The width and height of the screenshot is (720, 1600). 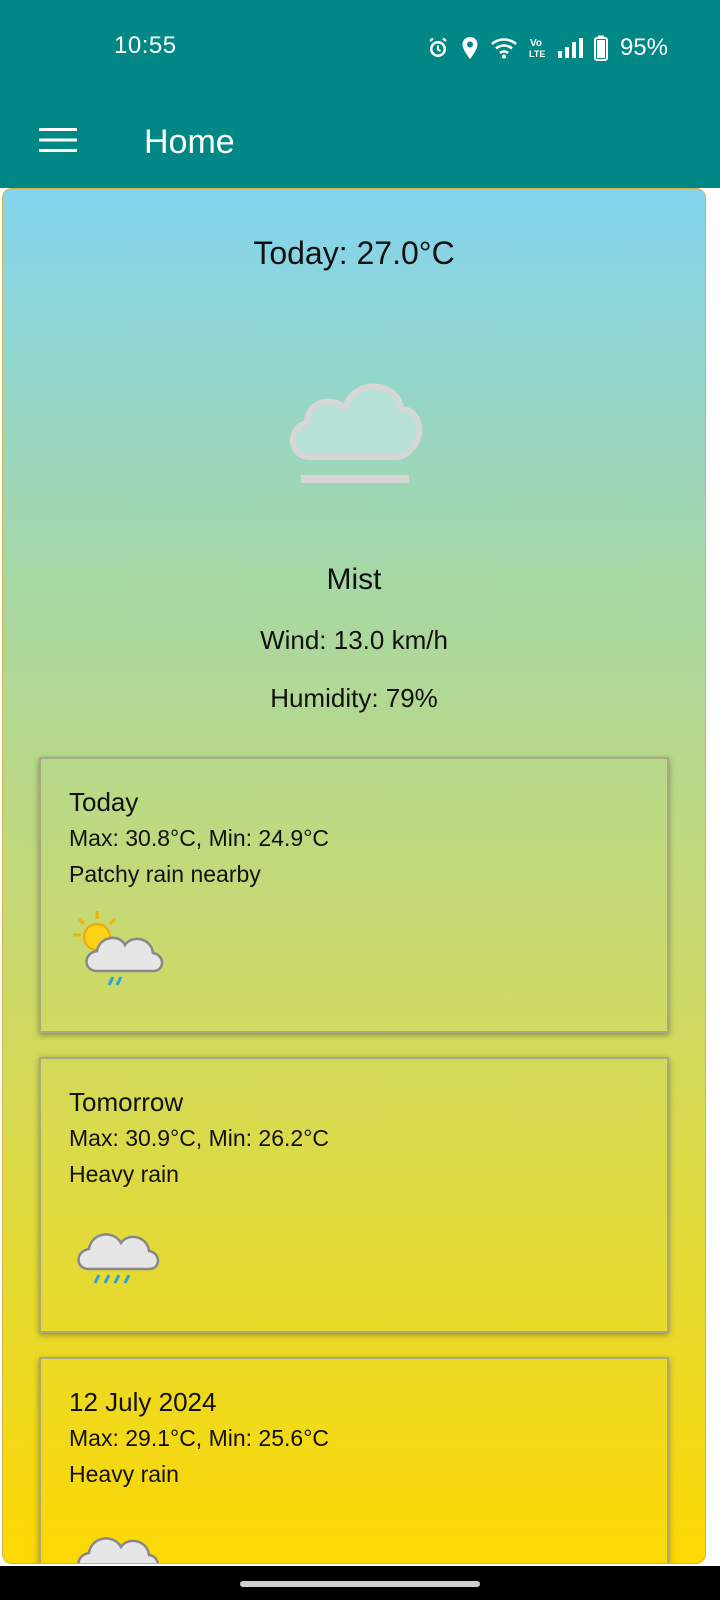 What do you see at coordinates (570, 48) in the screenshot?
I see `signal-icon` at bounding box center [570, 48].